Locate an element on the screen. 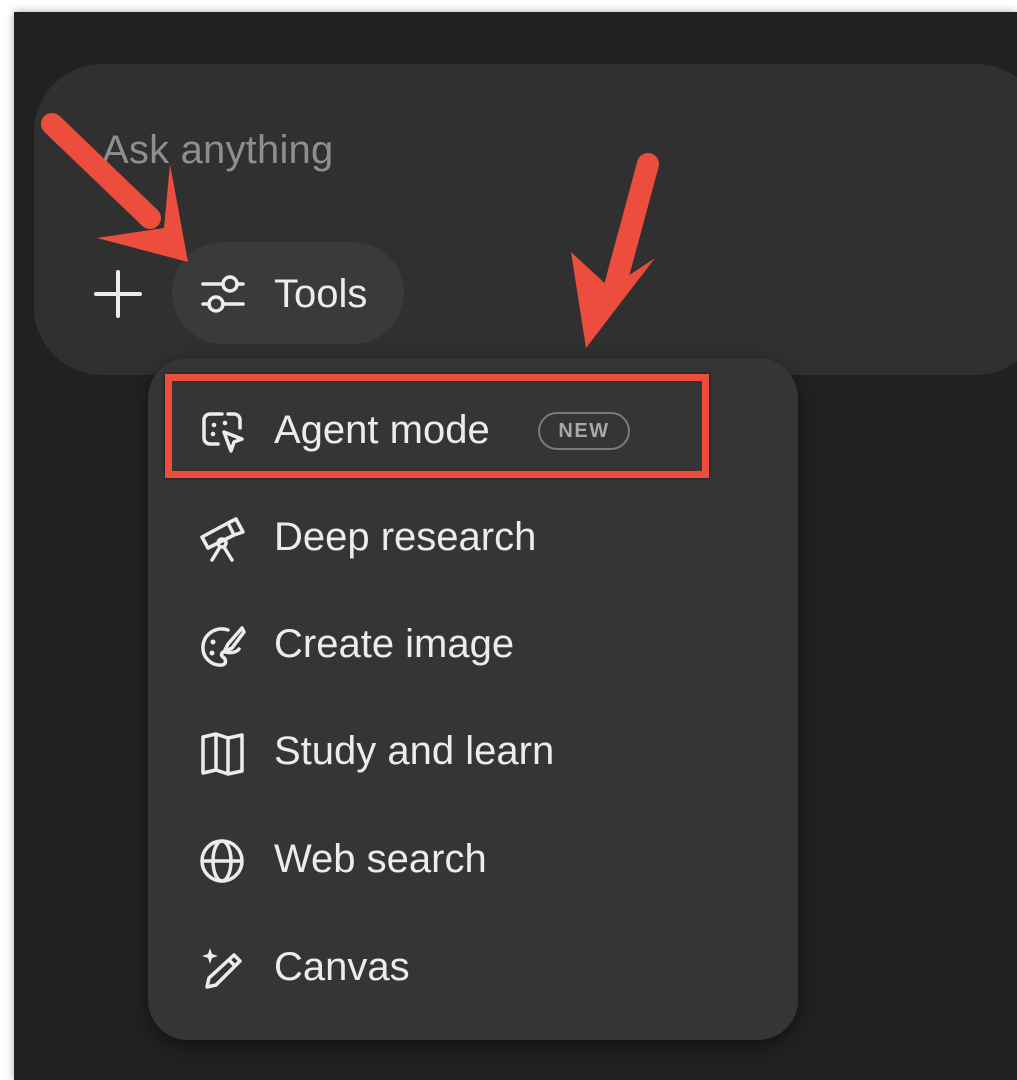 This screenshot has width=1017, height=1080. palette-brush-icon is located at coordinates (223, 646).